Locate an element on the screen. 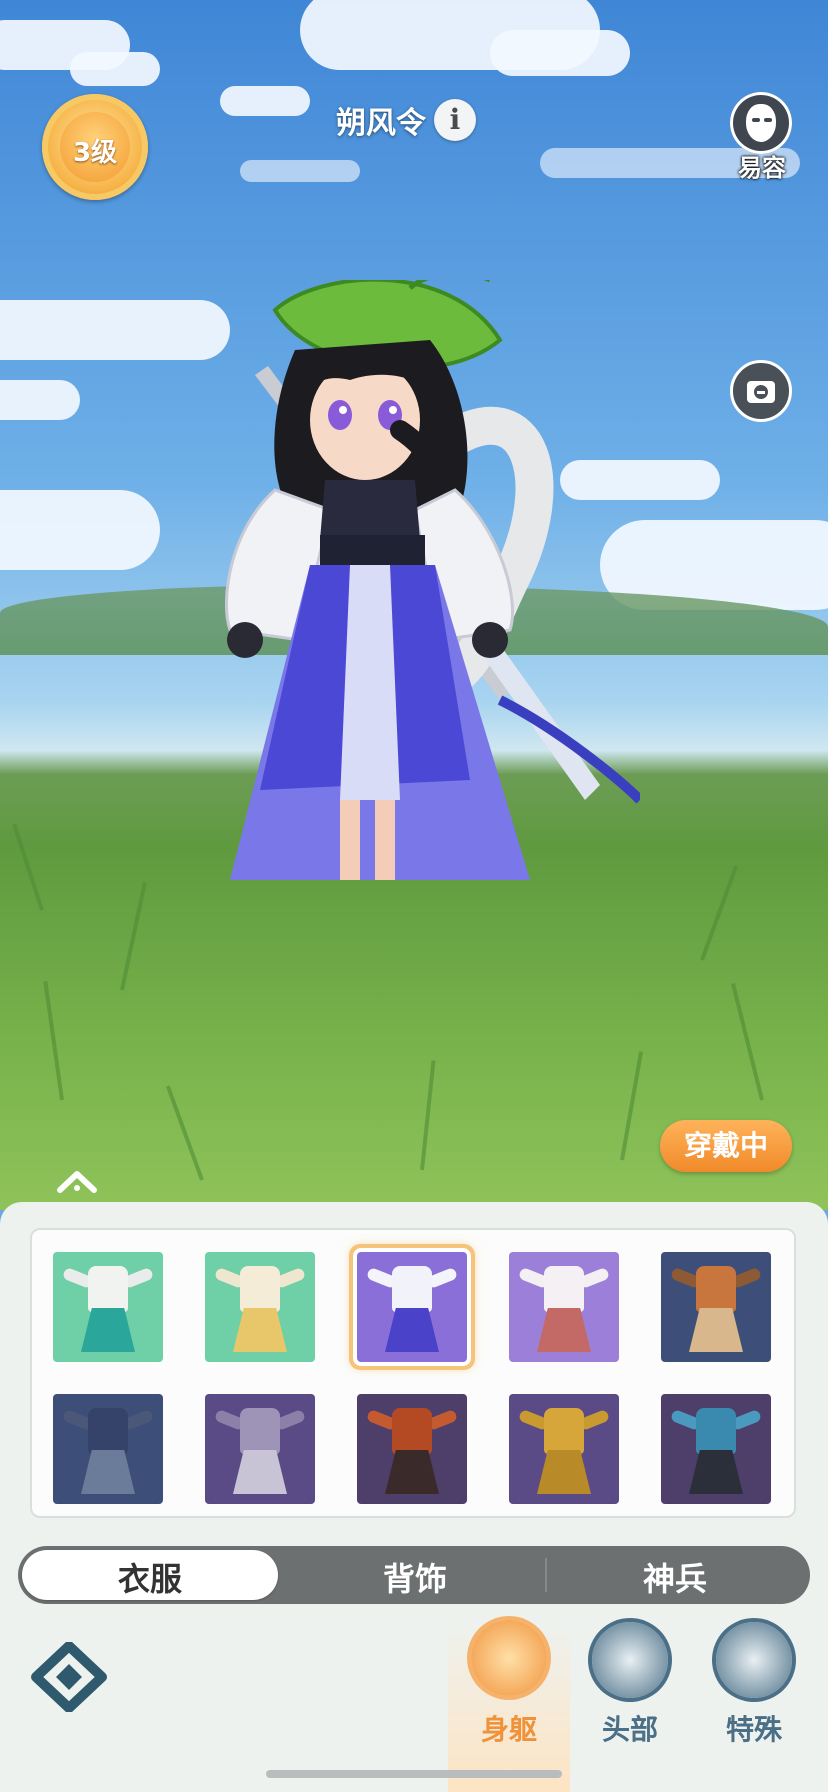 The height and width of the screenshot is (1792, 828). level-text: 3级 is located at coordinates (95, 153).